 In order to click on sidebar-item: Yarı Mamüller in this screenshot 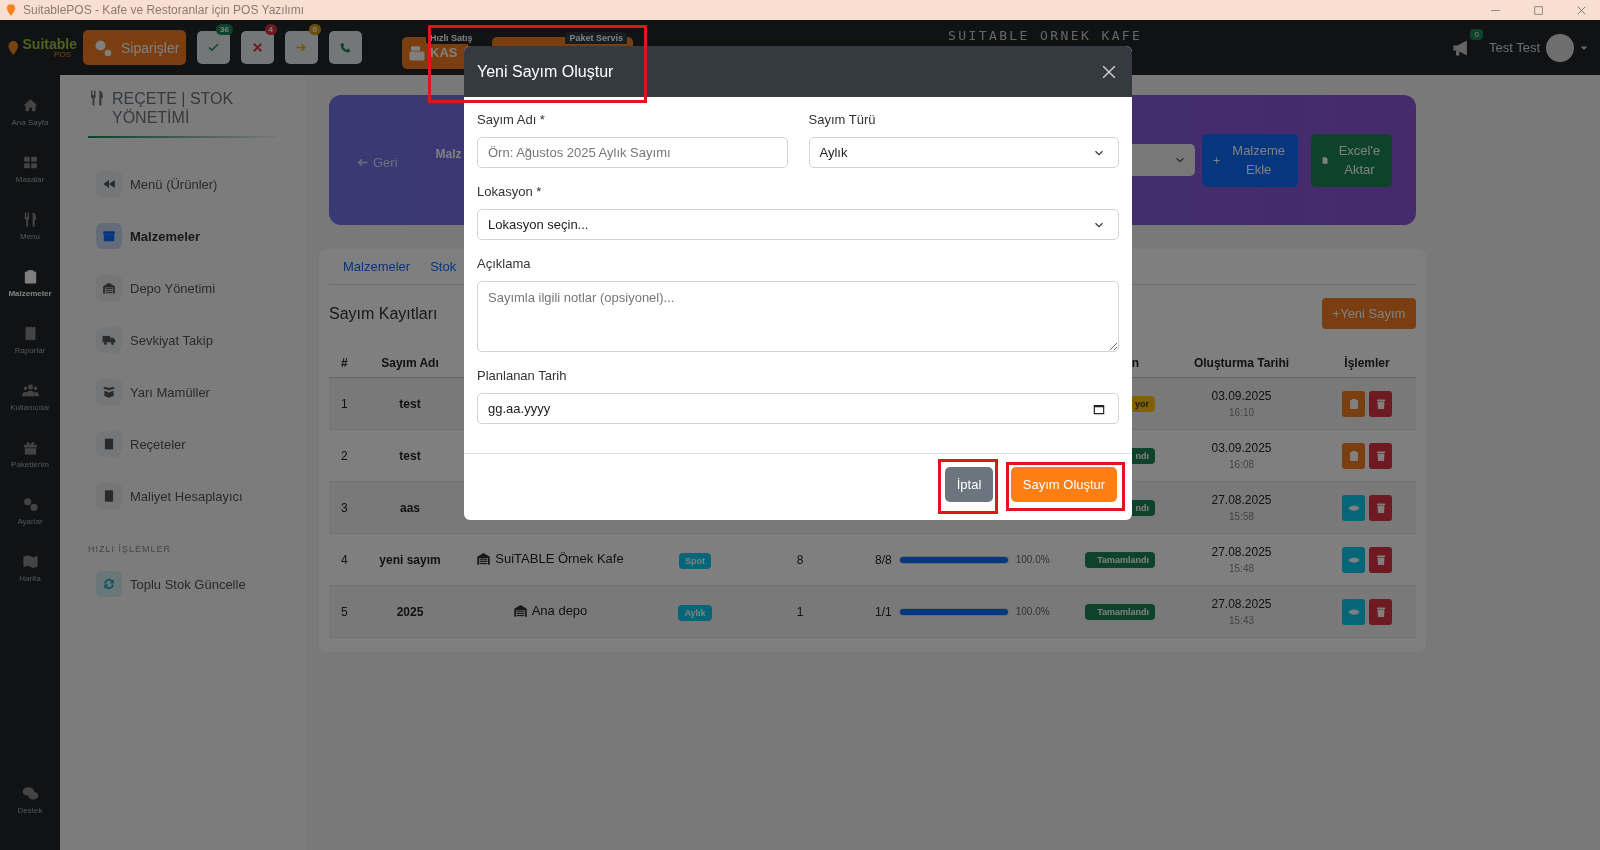, I will do `click(186, 392)`.